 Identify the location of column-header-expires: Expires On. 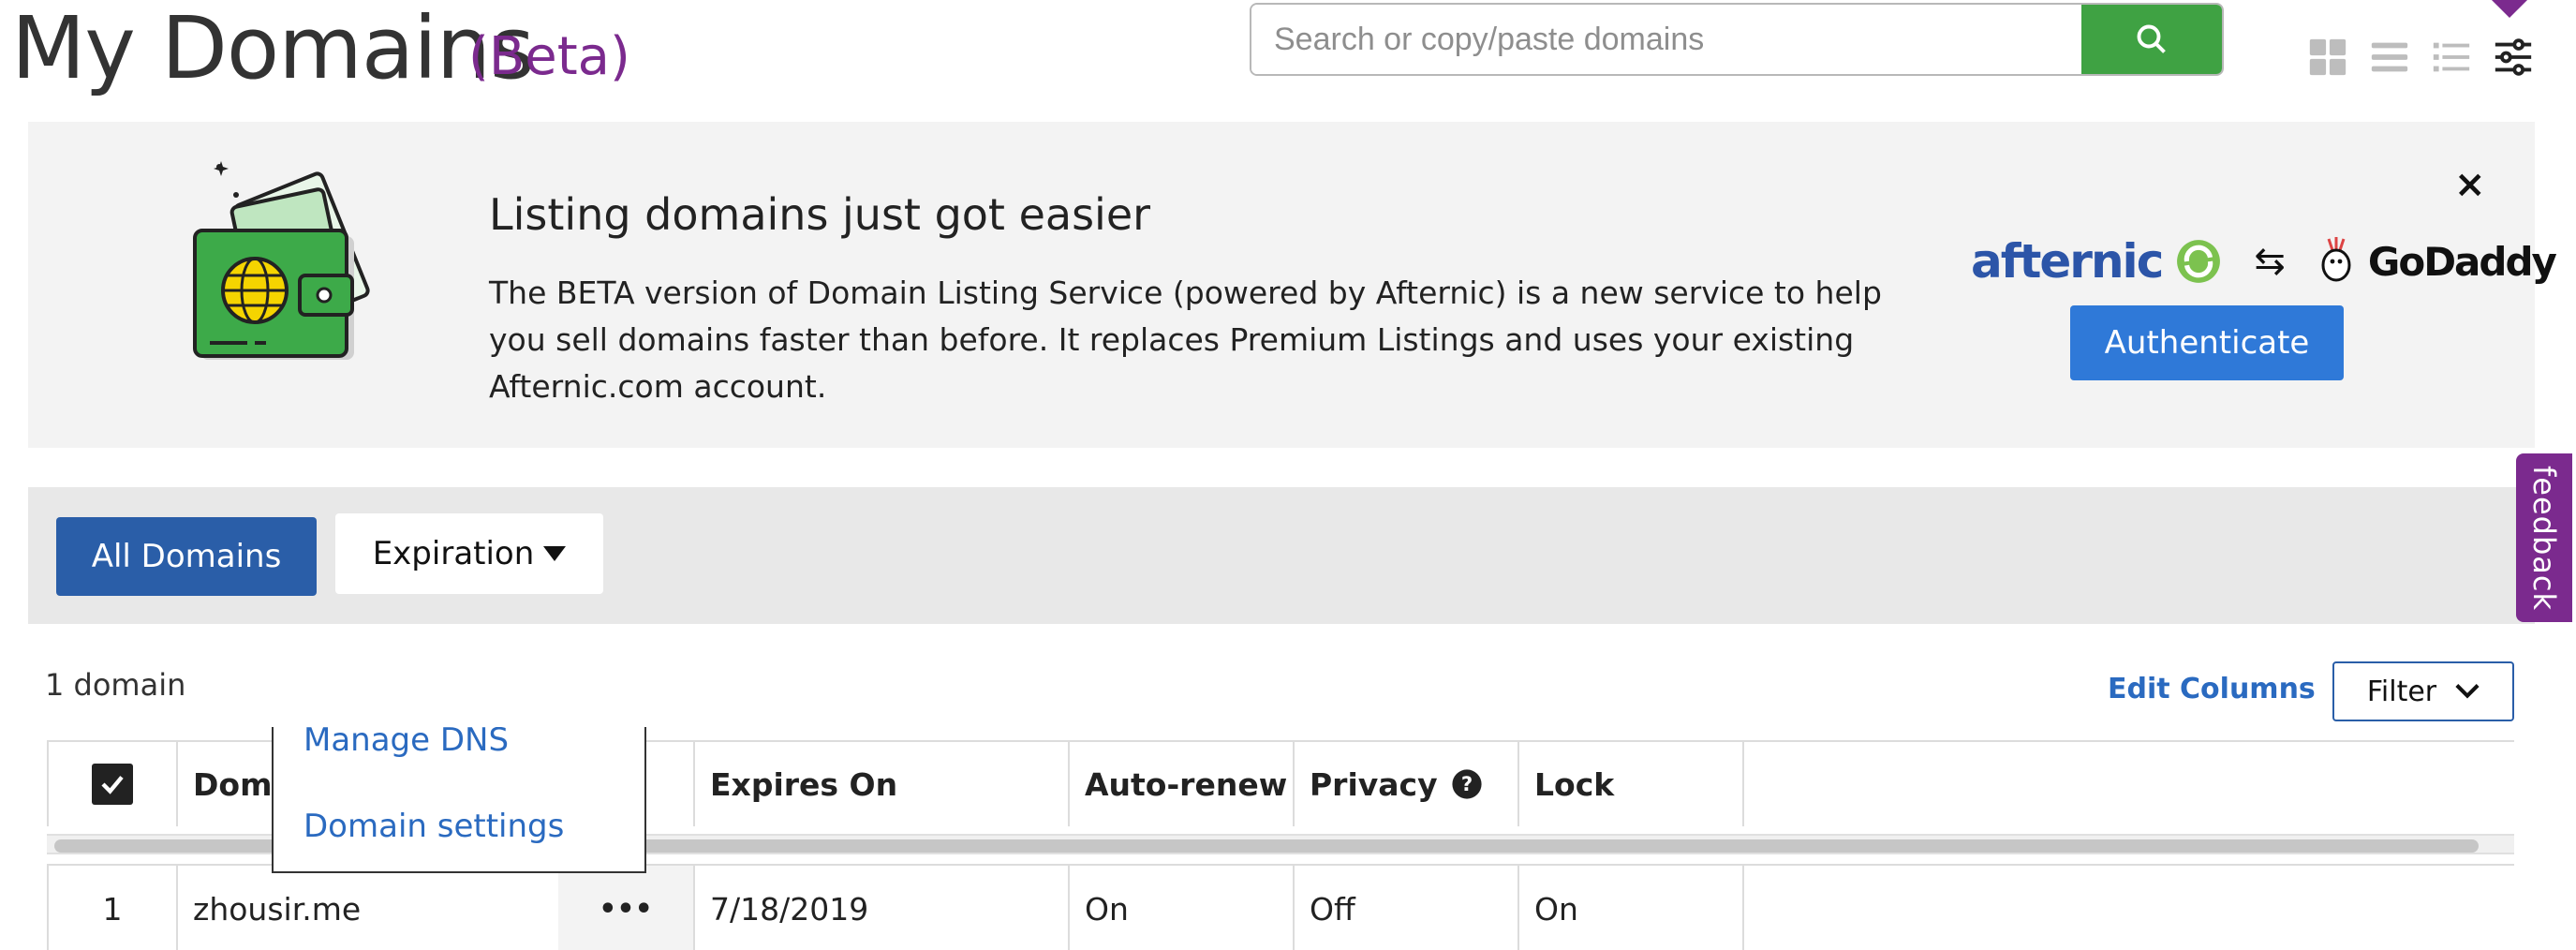
(883, 784).